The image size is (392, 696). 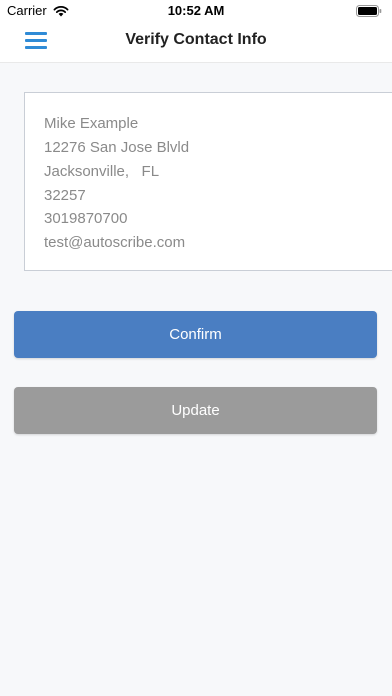 I want to click on nav-bar: Verify Contact Info, so click(x=196, y=42).